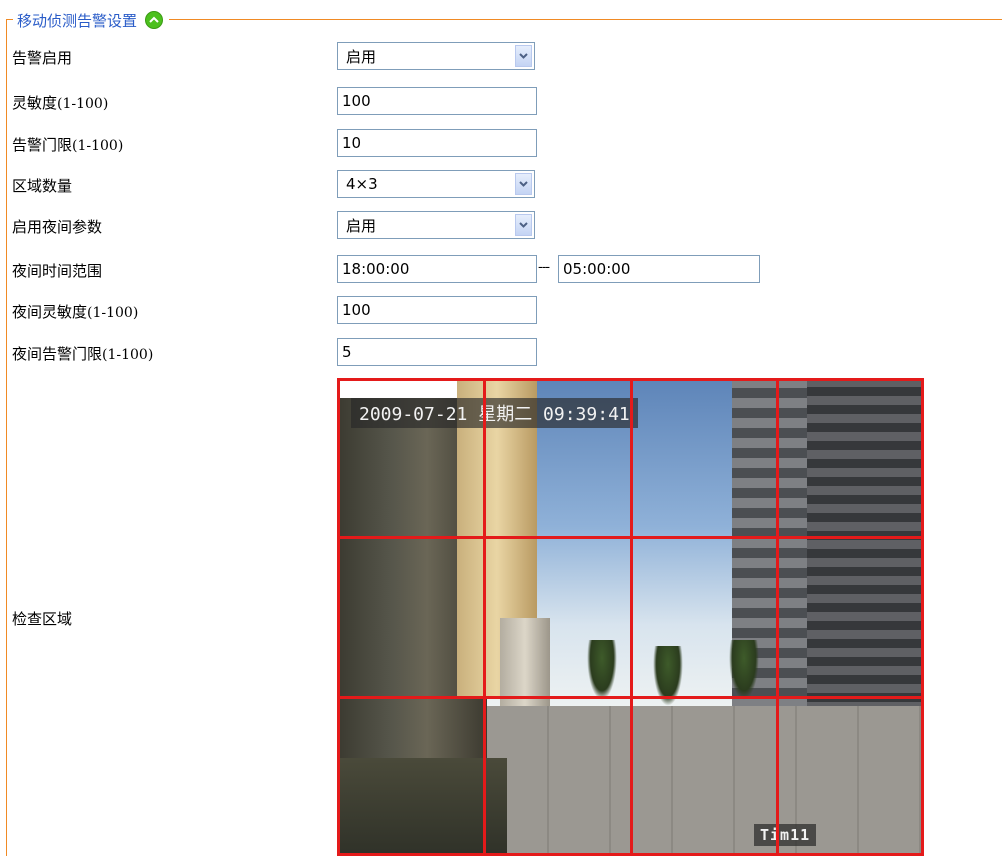  What do you see at coordinates (35, 103) in the screenshot?
I see `sensitivity-label-text: 灵敏度` at bounding box center [35, 103].